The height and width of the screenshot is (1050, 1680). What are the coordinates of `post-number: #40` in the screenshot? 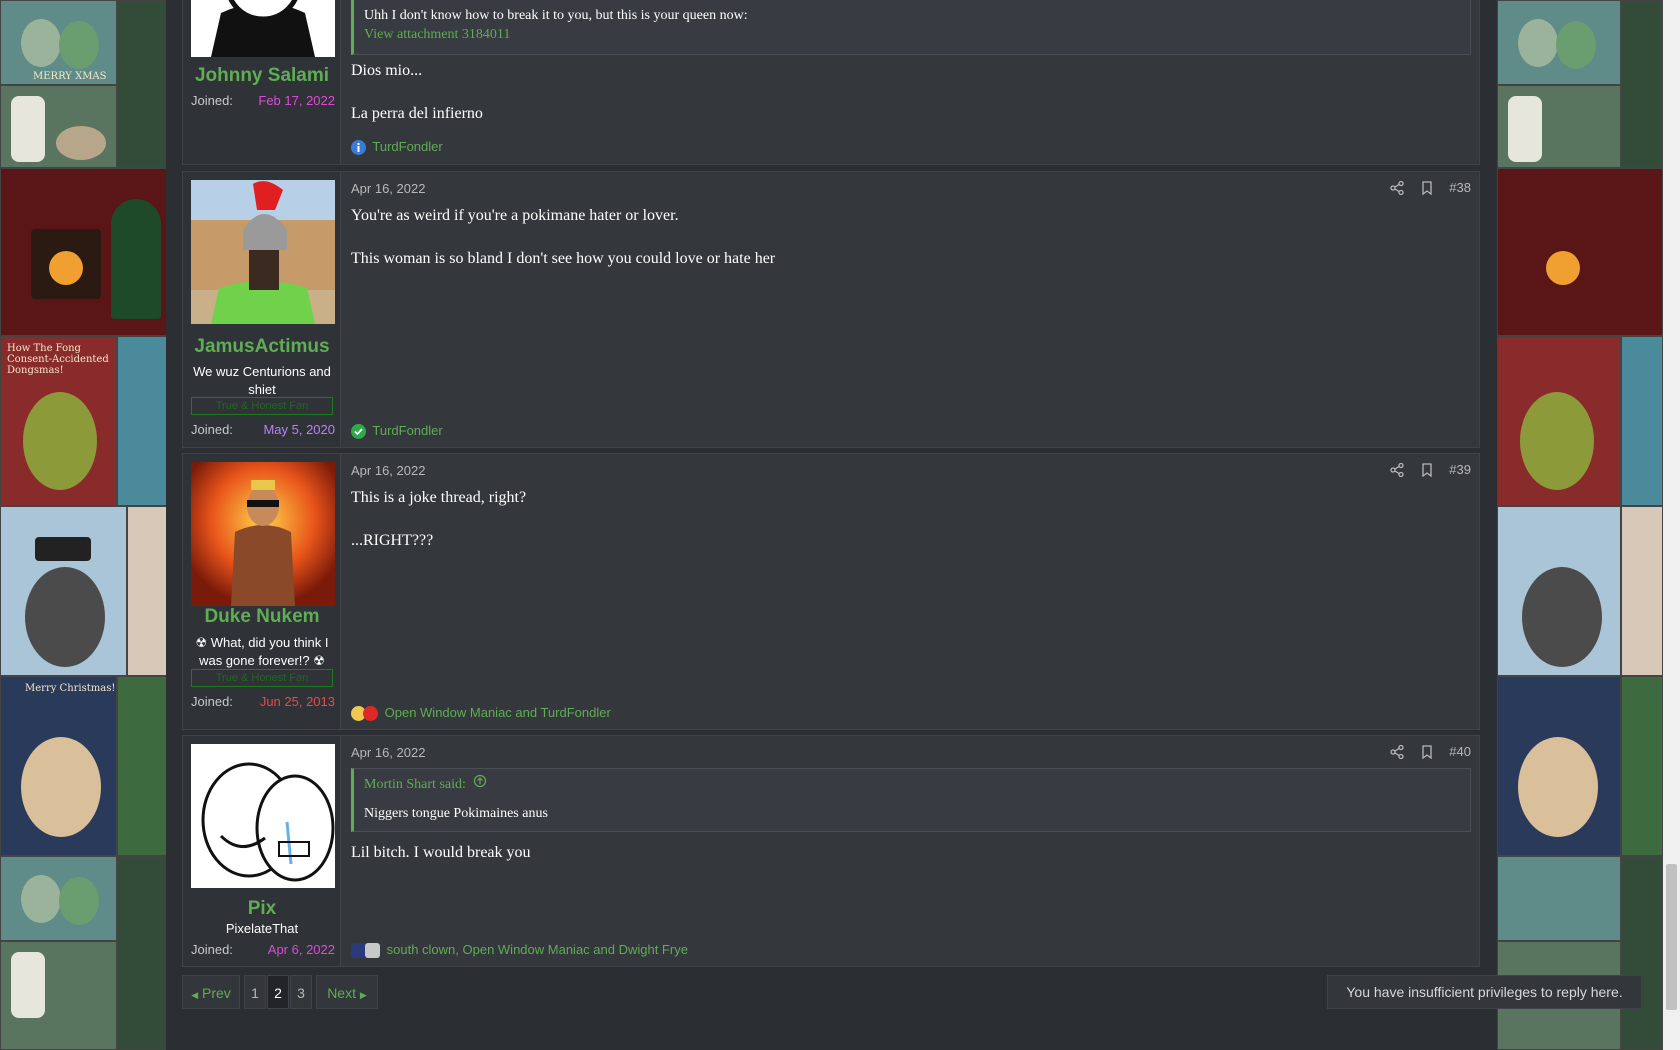 It's located at (1460, 751).